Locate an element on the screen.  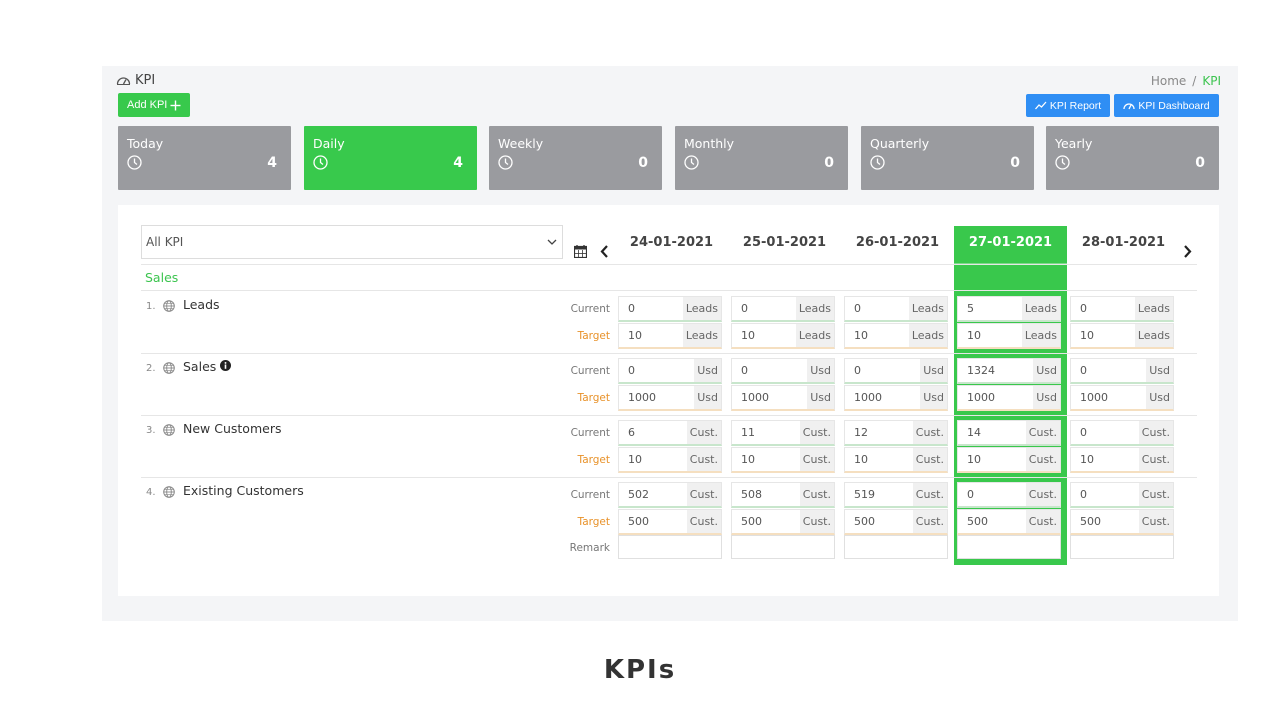
period-card-quarterly: Quarterly 0 is located at coordinates (947, 158).